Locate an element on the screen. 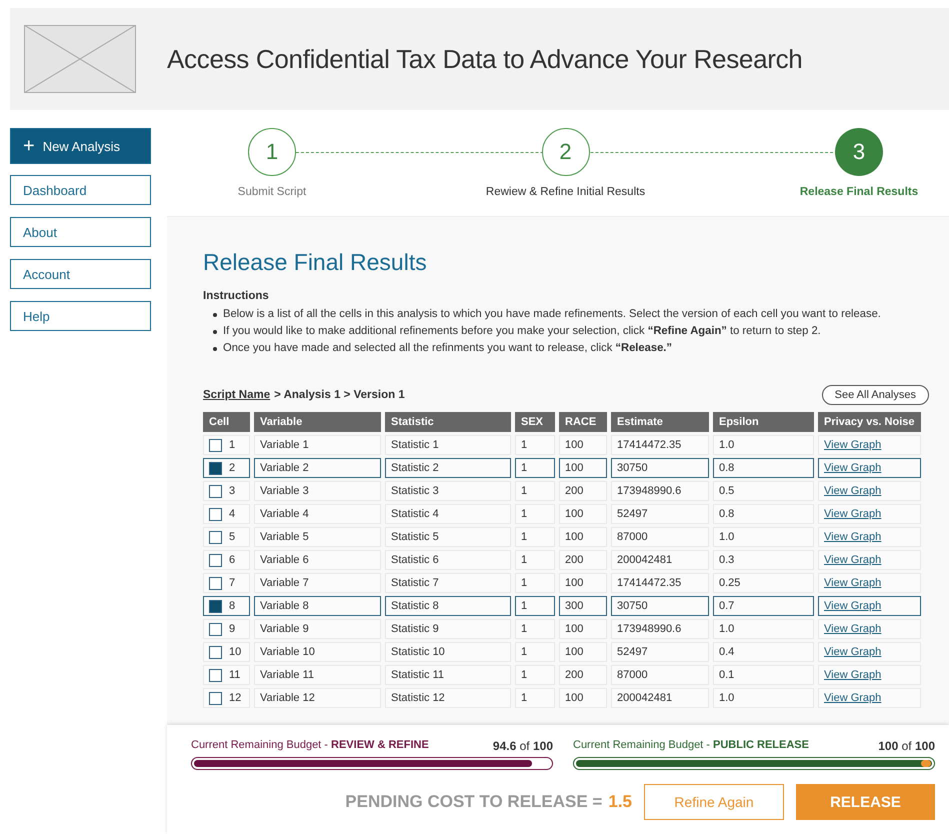  table-cell: 200042481 is located at coordinates (660, 698).